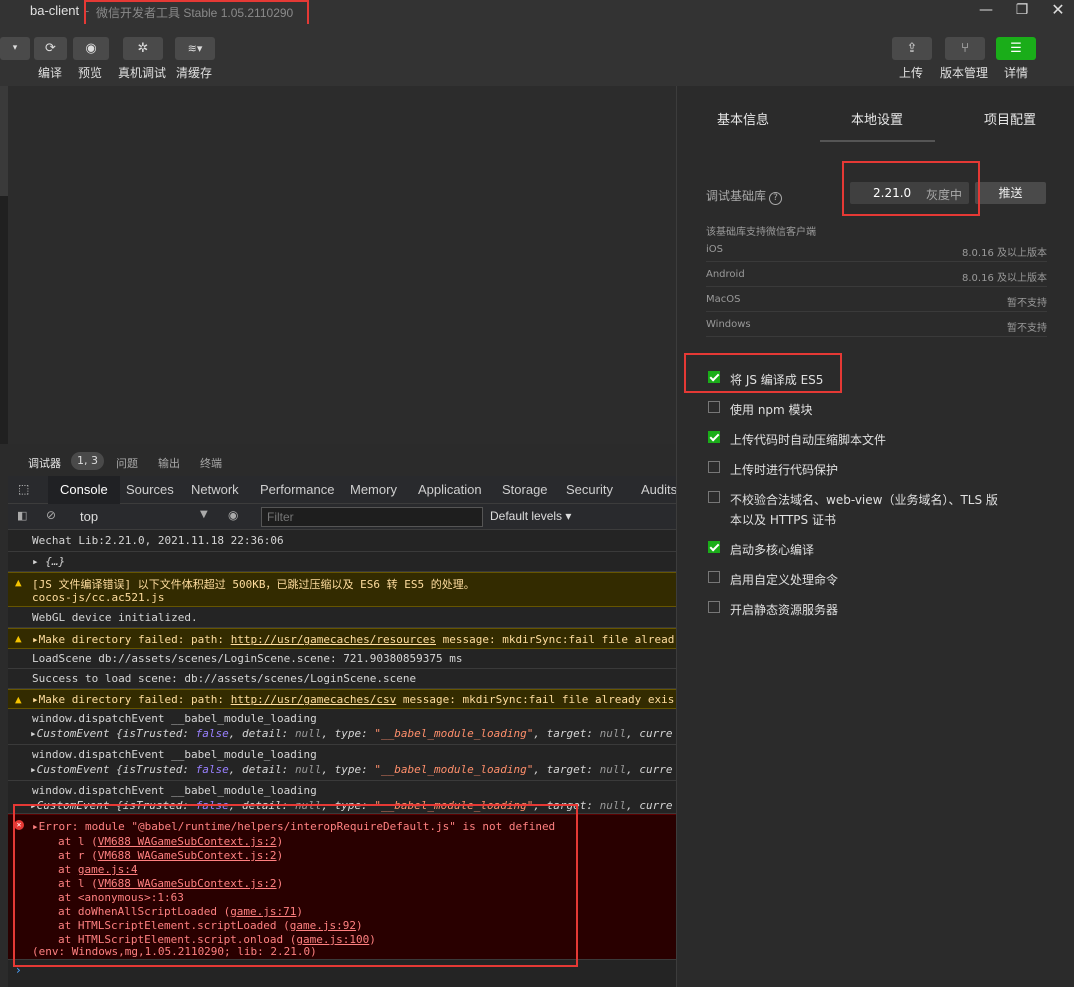 Image resolution: width=1074 pixels, height=987 pixels. Describe the element at coordinates (1010, 193) in the screenshot. I see `push-button: 推送` at that location.